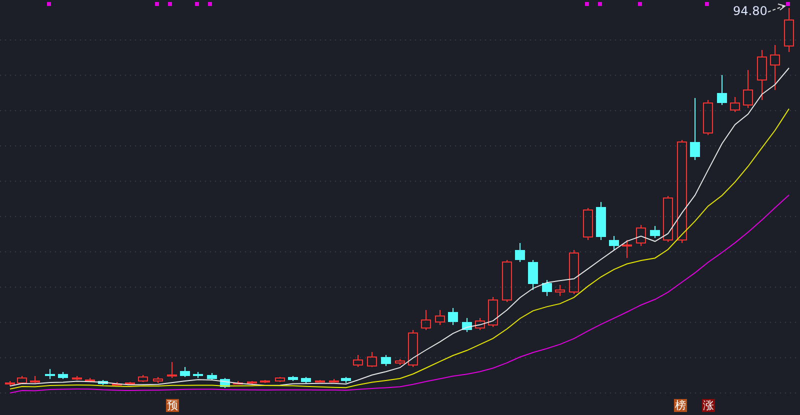 The height and width of the screenshot is (415, 800). I want to click on price-label: 94.80, so click(750, 11).